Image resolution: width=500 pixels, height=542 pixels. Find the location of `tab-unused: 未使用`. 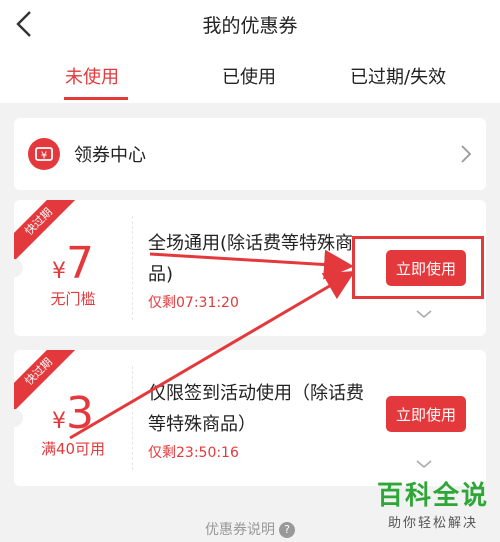

tab-unused: 未使用 is located at coordinates (92, 76).